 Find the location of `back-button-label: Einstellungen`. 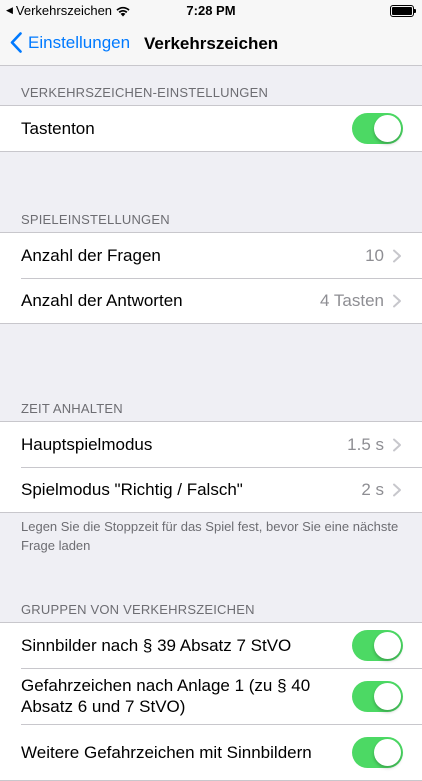

back-button-label: Einstellungen is located at coordinates (79, 42).